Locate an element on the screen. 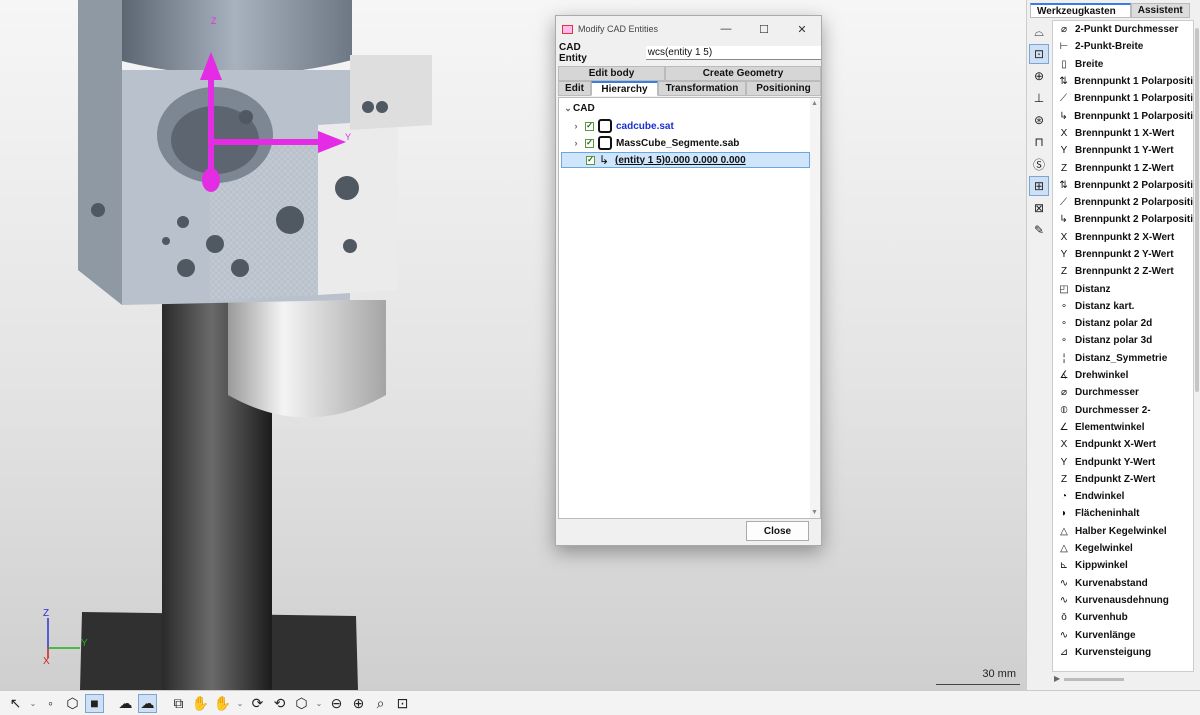  pen-icon: ✎ is located at coordinates (1039, 230).